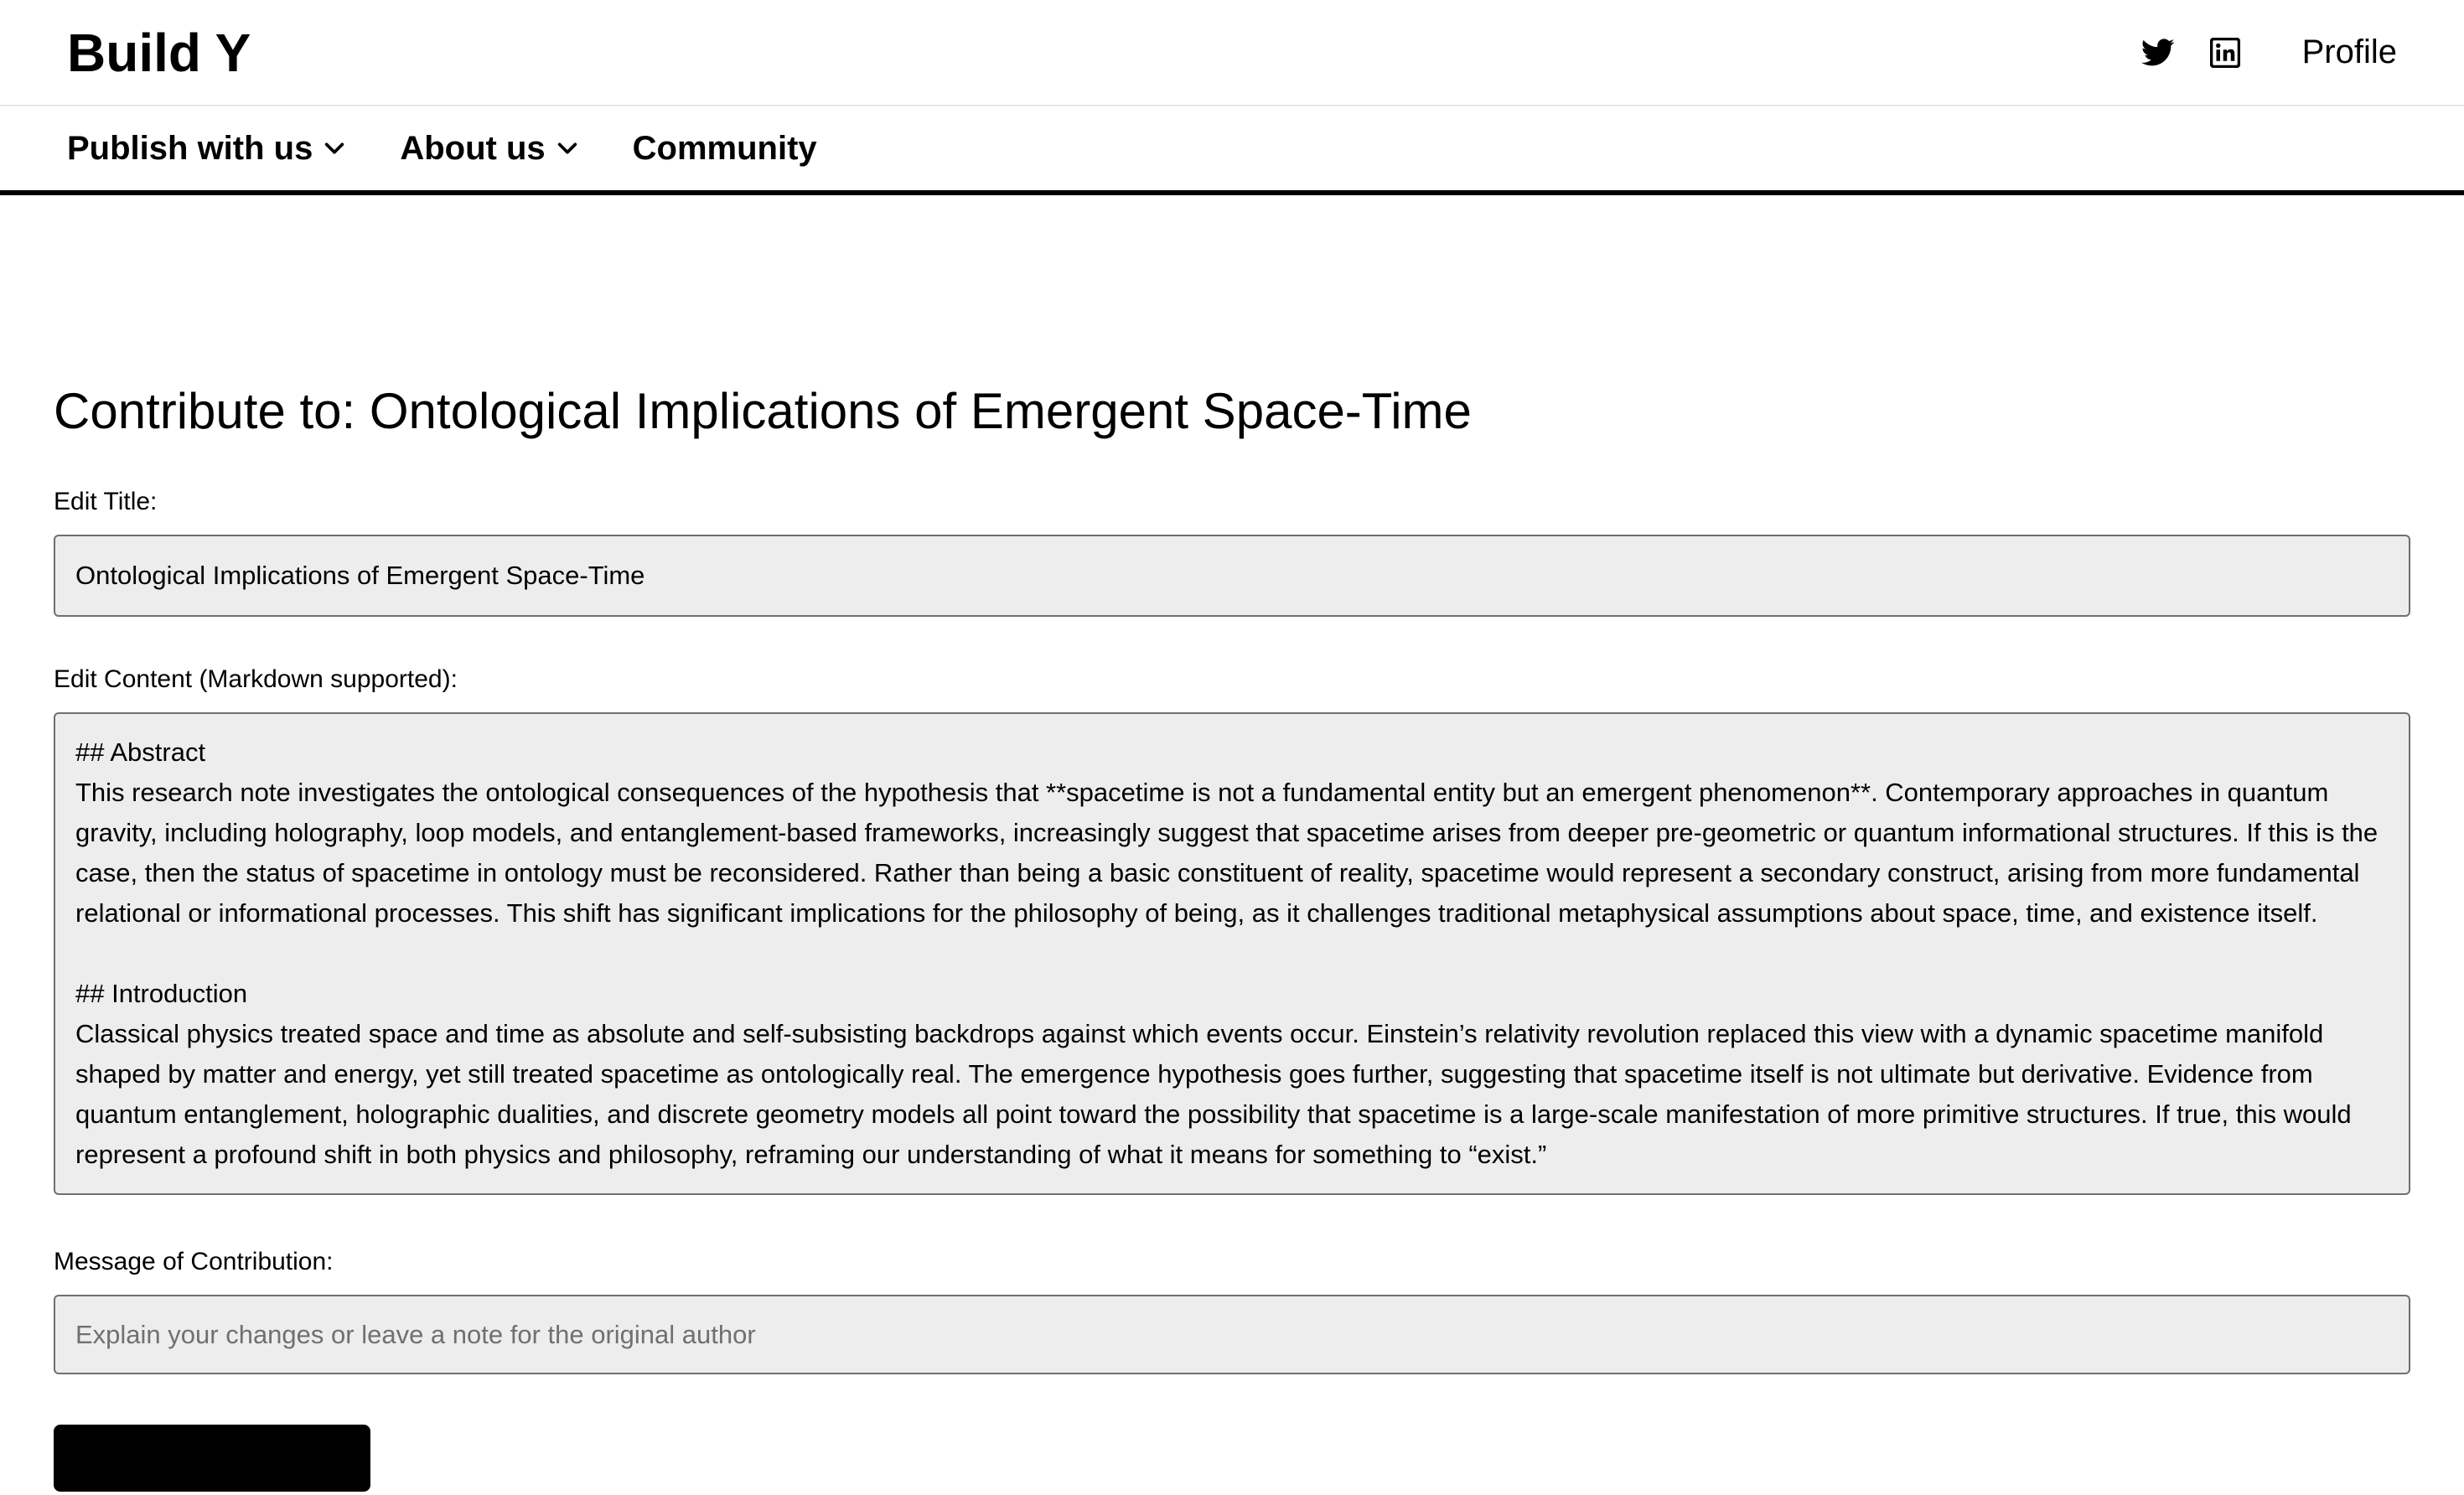 Image resolution: width=2464 pixels, height=1495 pixels. I want to click on header-actions: Profile, so click(2268, 52).